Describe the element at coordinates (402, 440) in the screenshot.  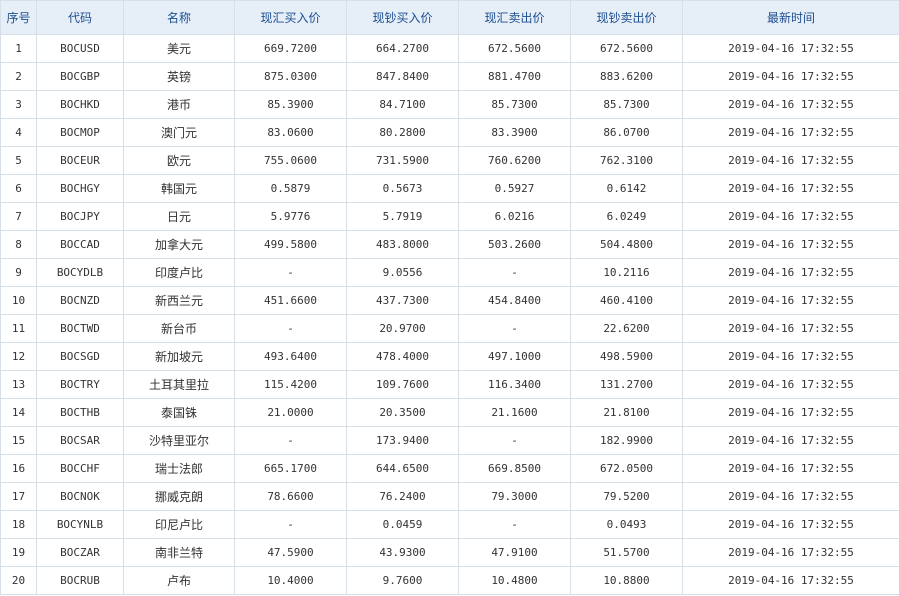
I see `cell-cash-buy: 173.9400` at that location.